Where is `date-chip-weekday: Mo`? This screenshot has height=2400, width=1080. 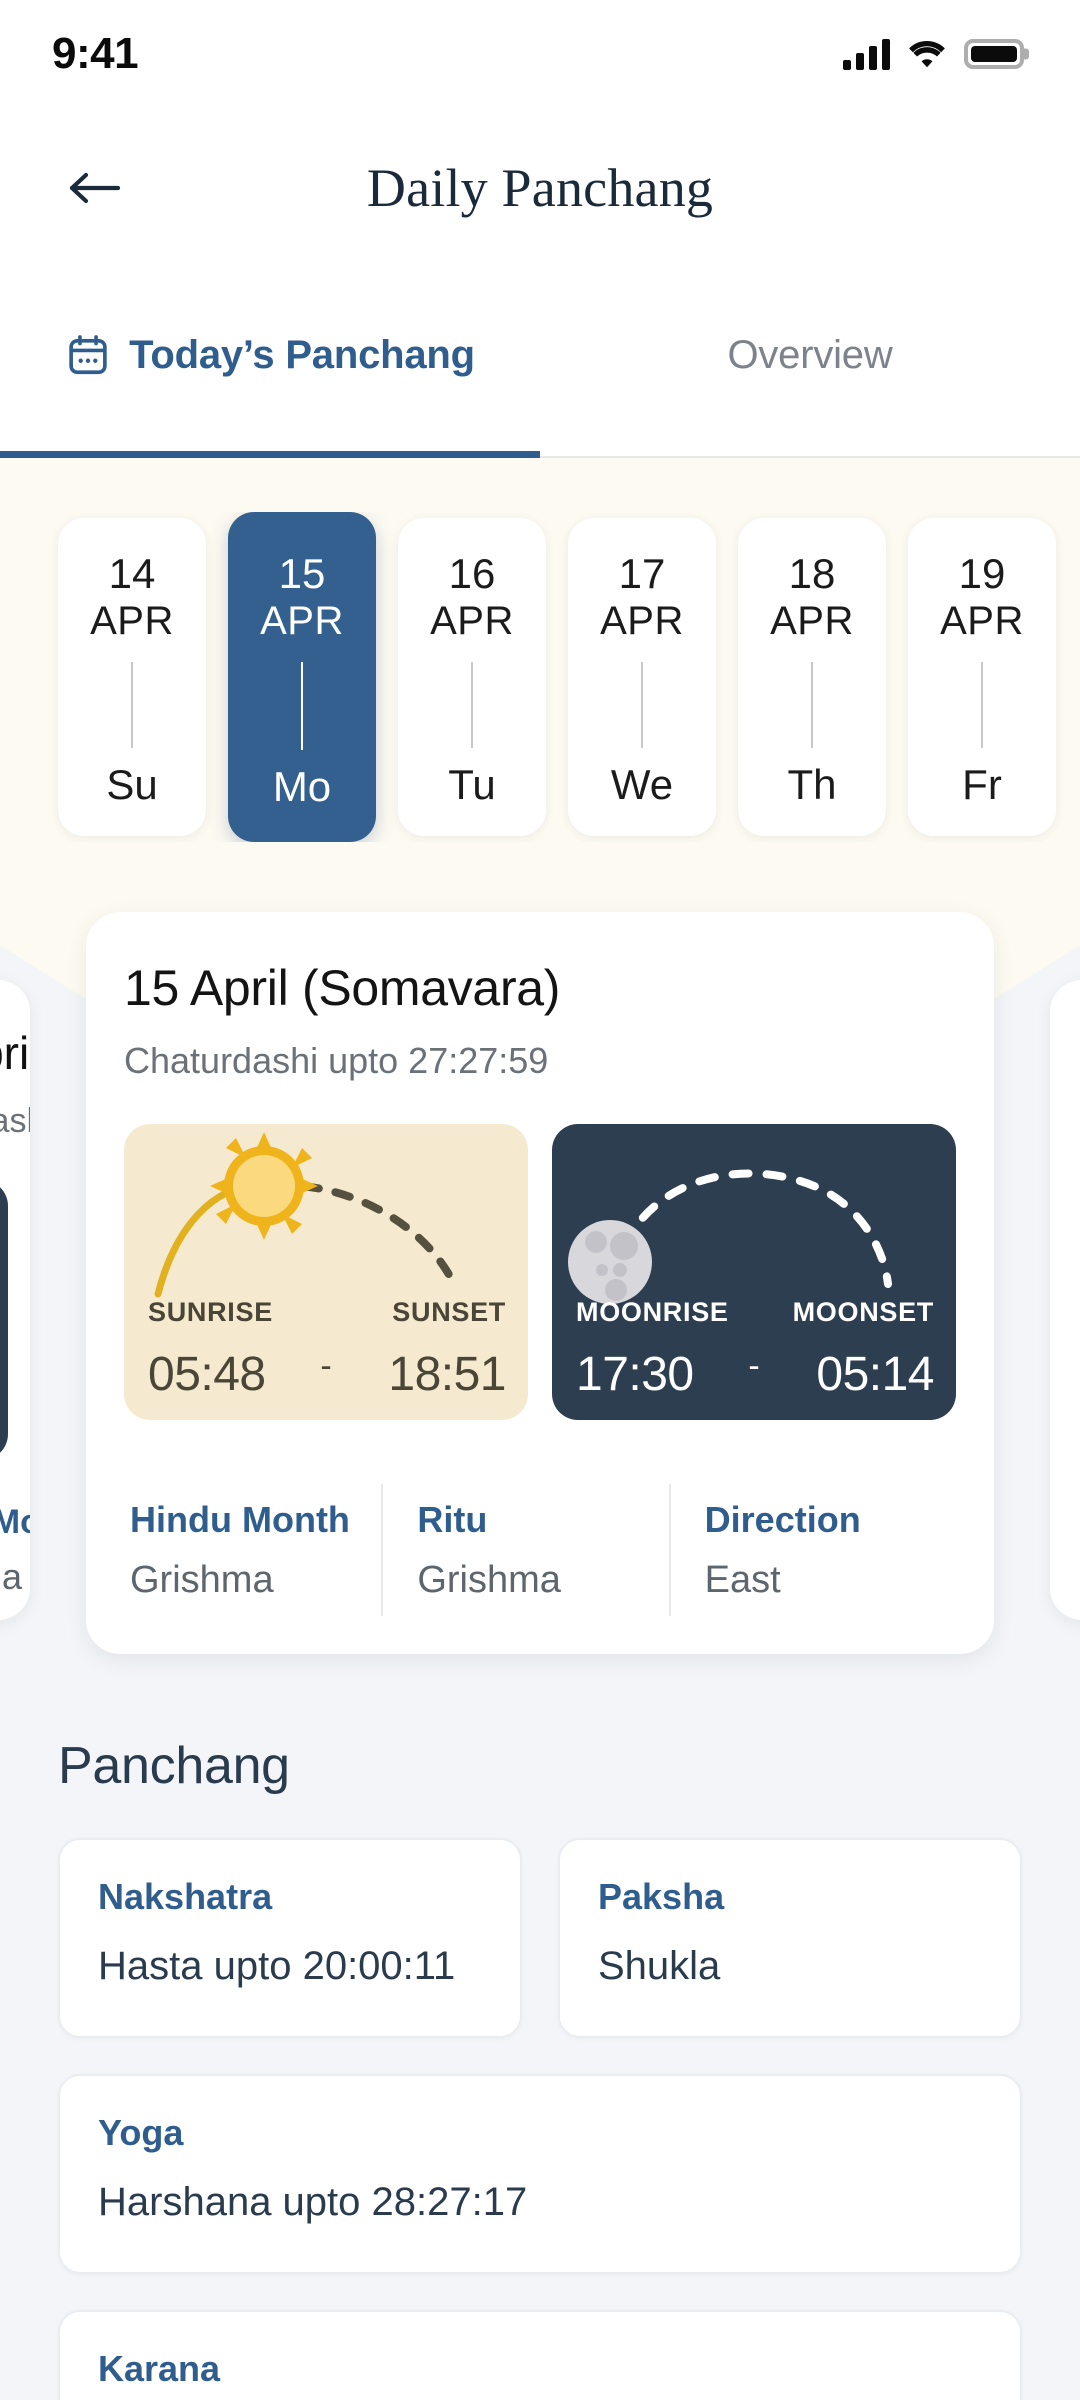
date-chip-weekday: Mo is located at coordinates (302, 786).